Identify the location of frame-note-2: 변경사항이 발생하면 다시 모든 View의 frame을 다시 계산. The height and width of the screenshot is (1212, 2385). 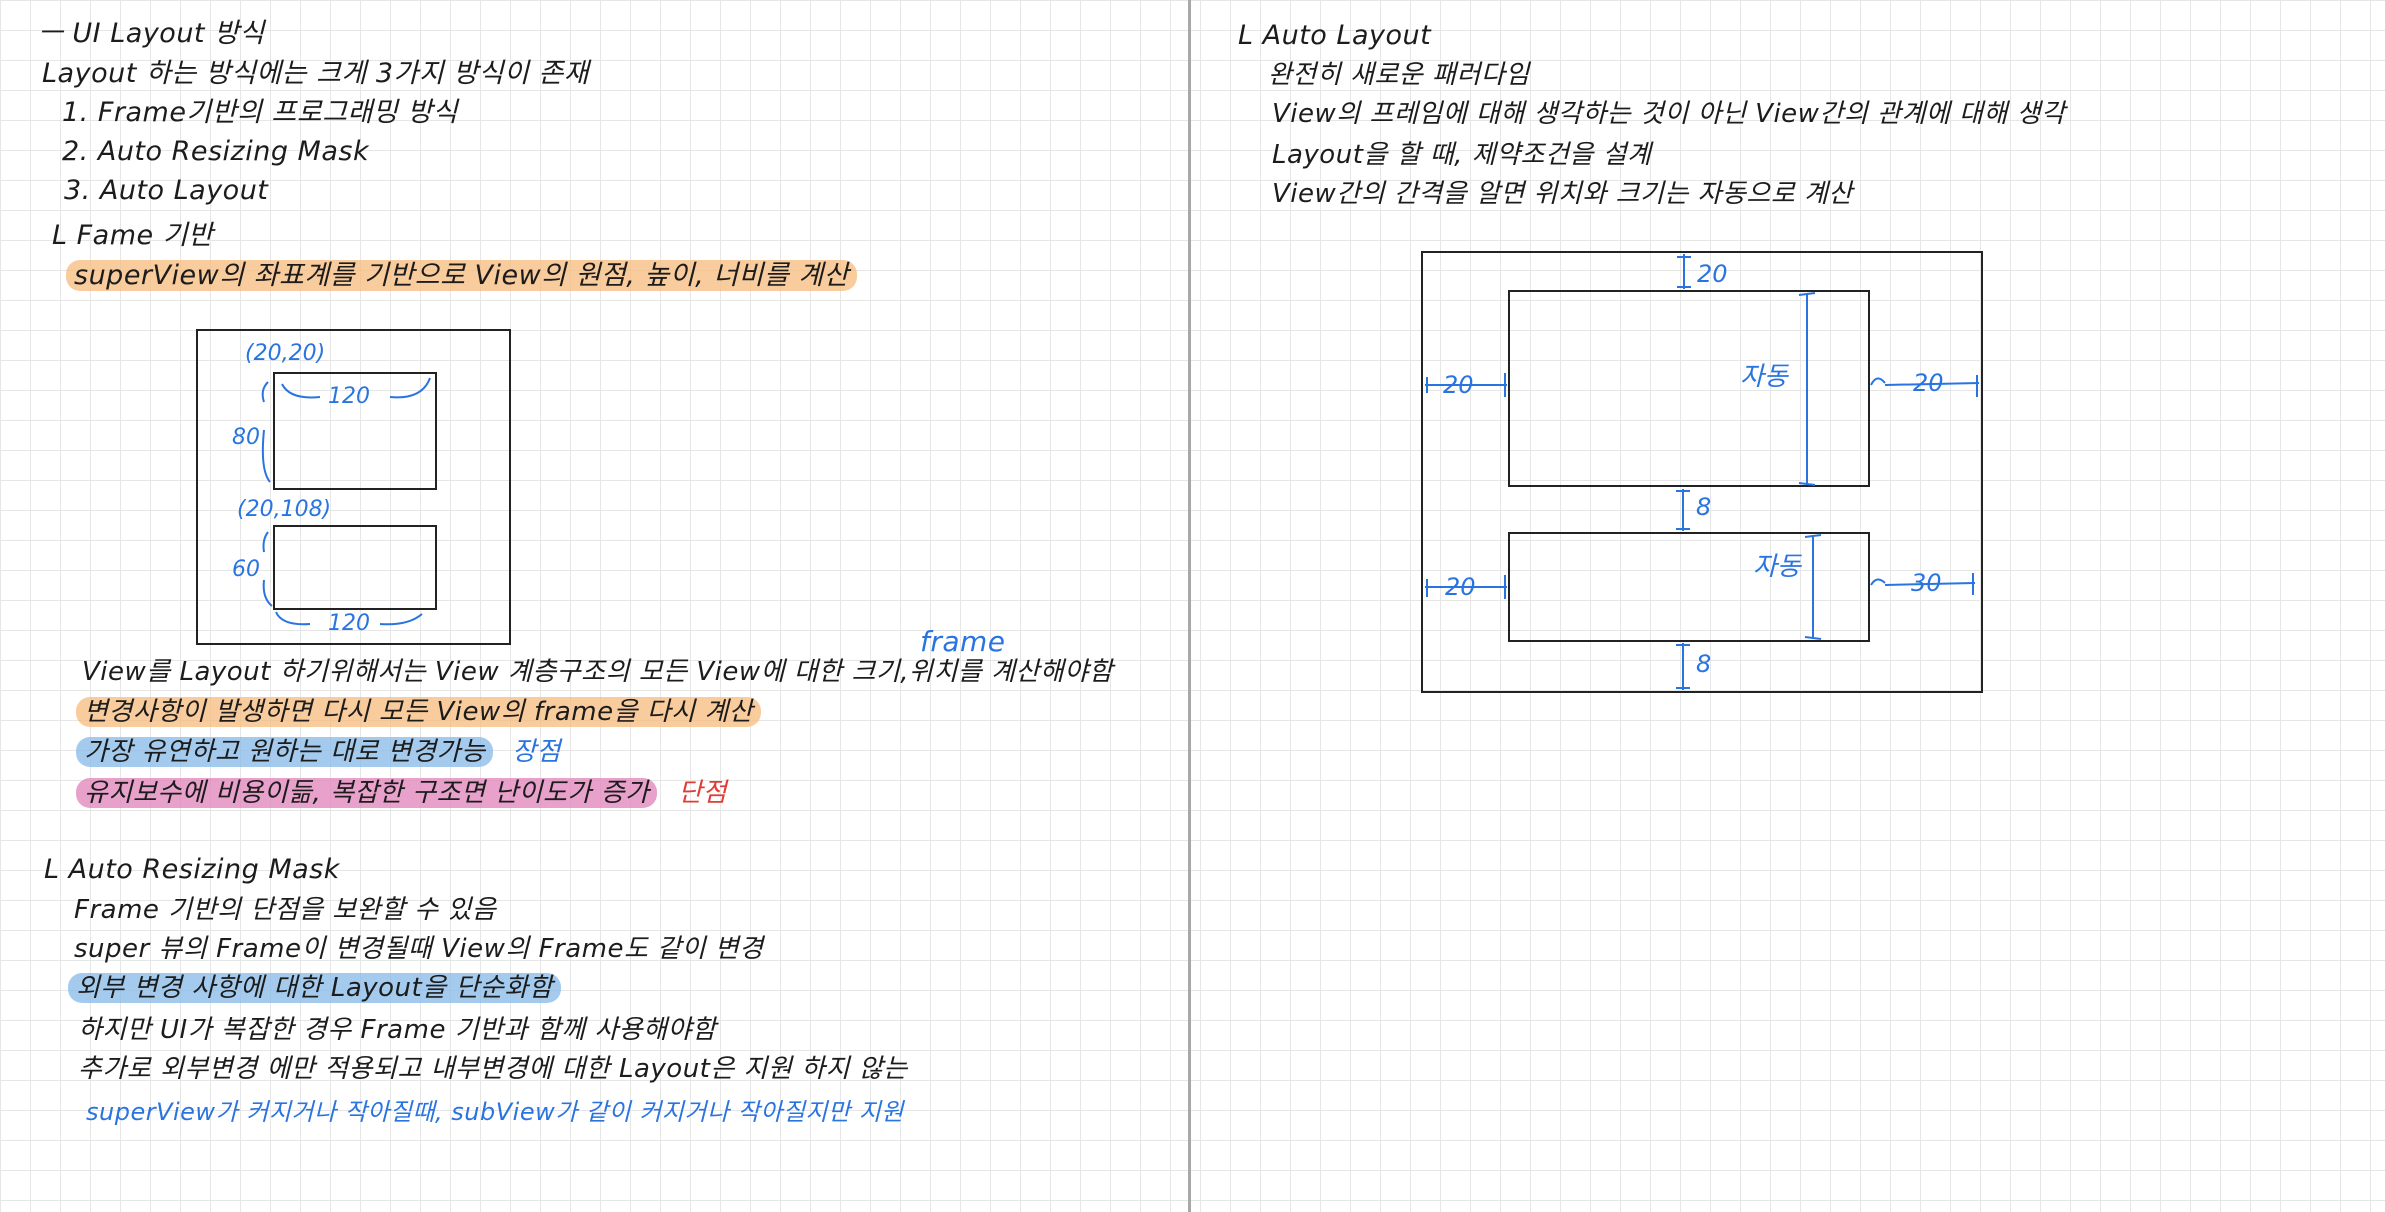
(419, 712).